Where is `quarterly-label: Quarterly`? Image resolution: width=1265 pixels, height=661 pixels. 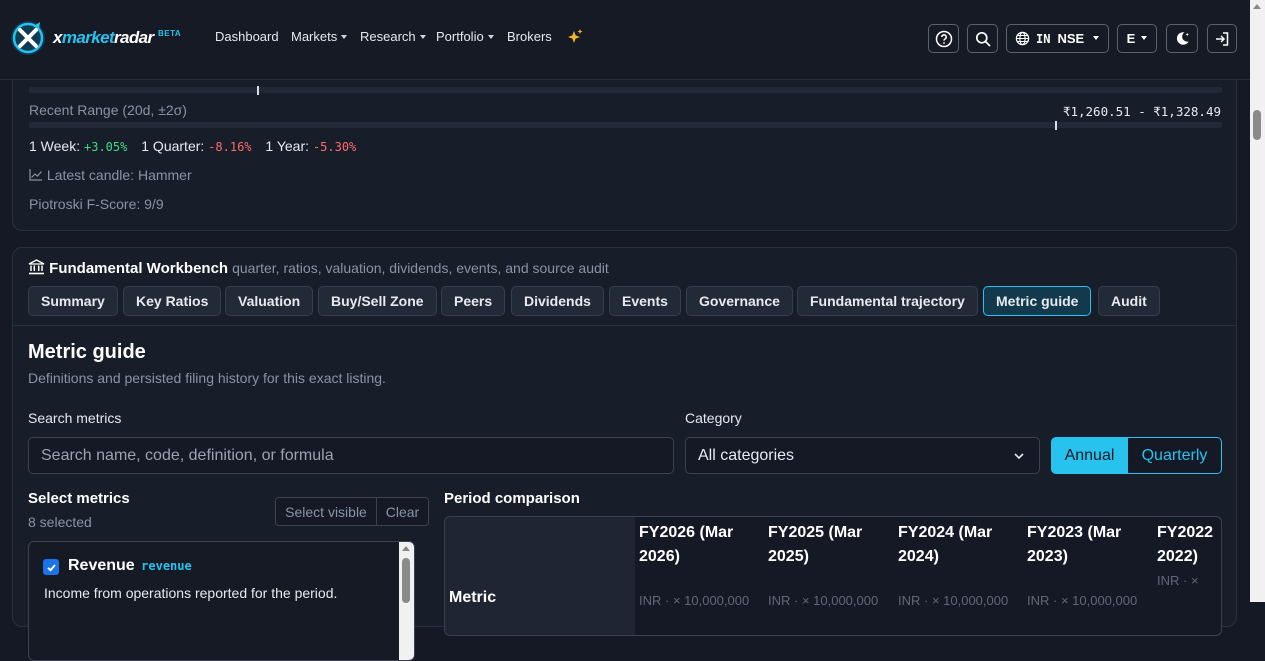
quarterly-label: Quarterly is located at coordinates (1174, 455).